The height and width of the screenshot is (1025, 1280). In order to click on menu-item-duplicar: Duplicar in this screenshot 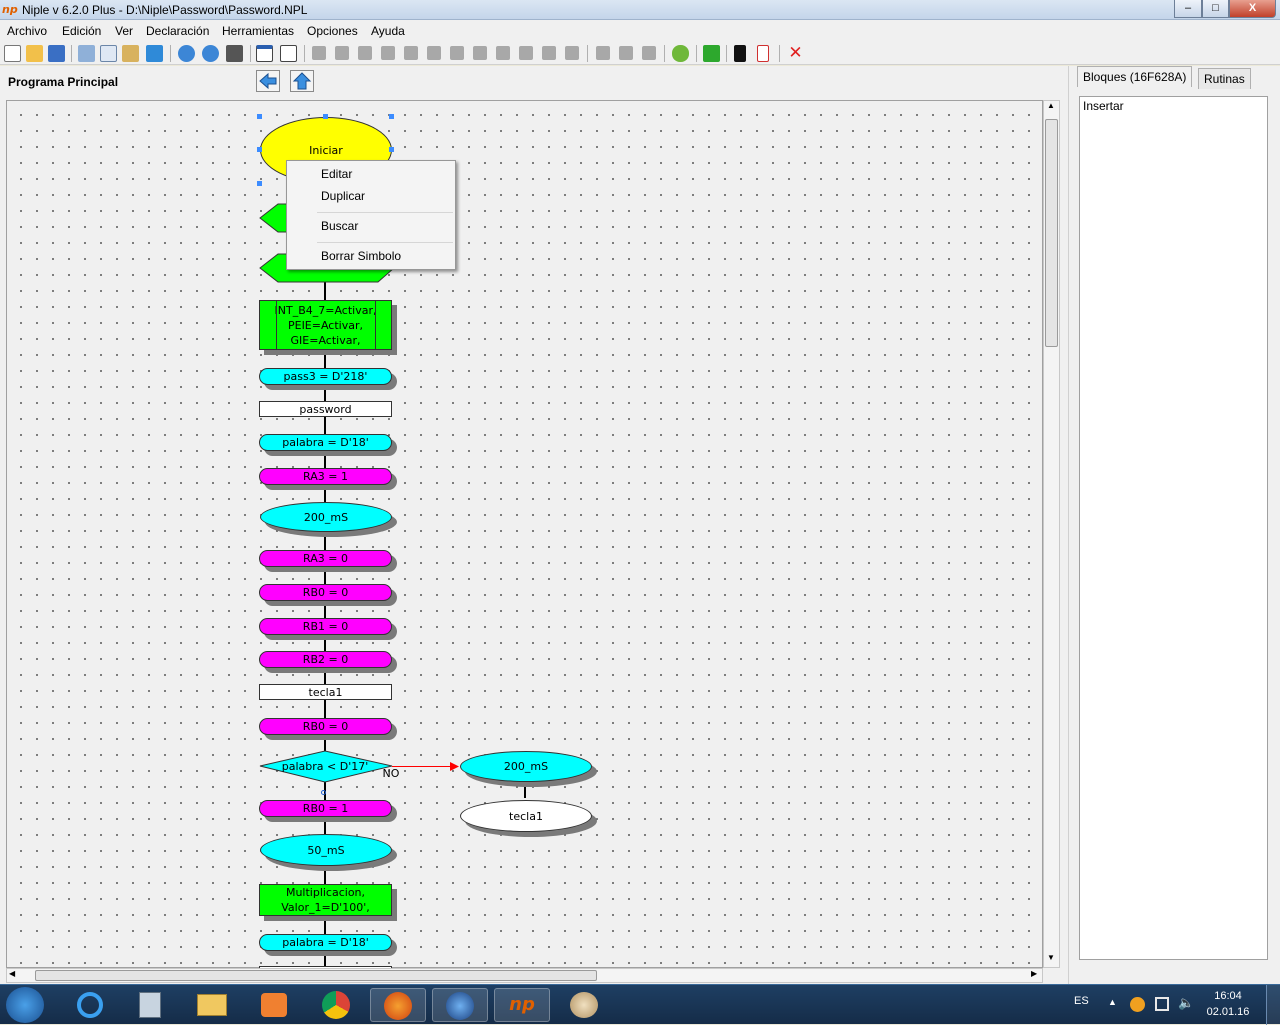, I will do `click(343, 196)`.